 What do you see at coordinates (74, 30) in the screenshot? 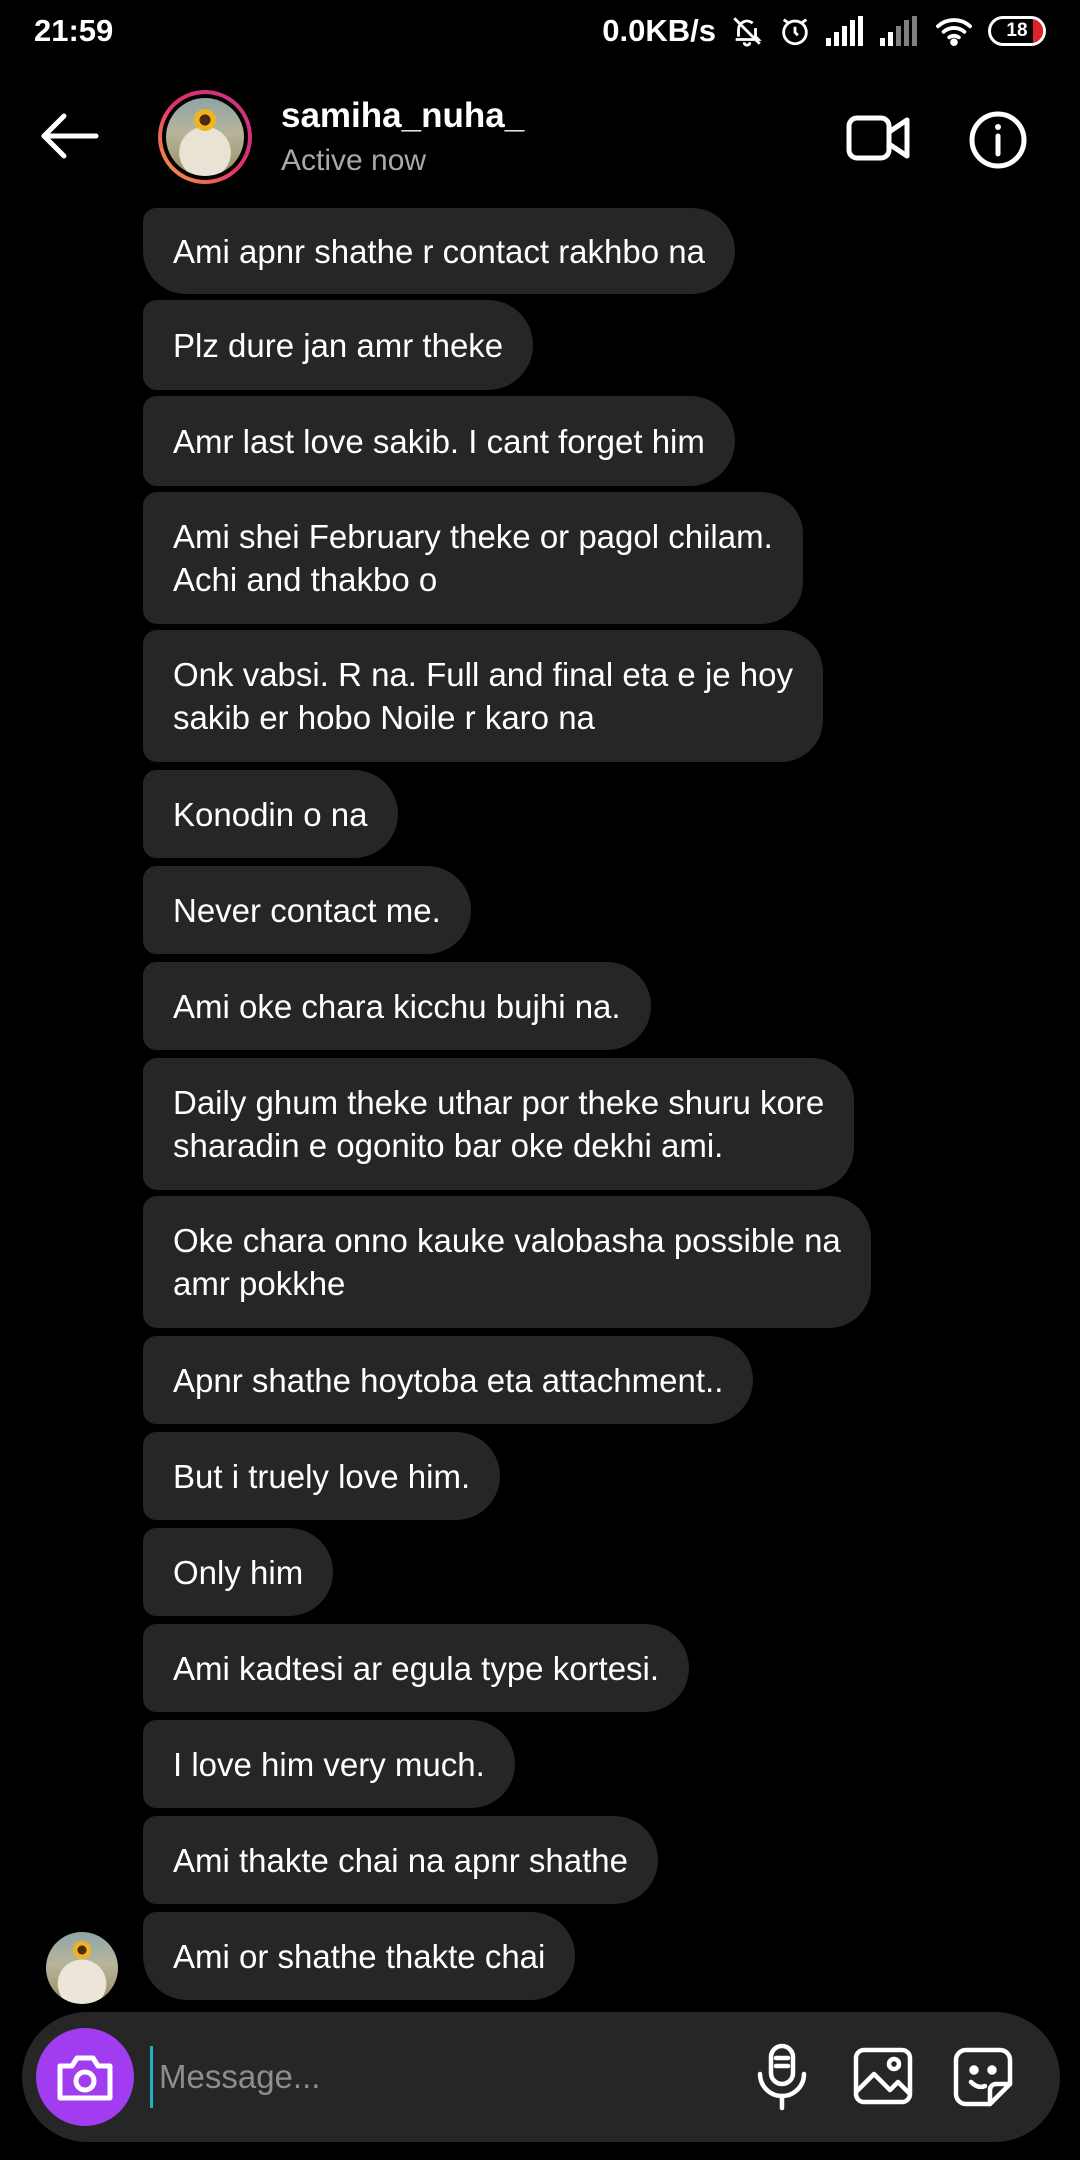
I see `status-time: 21:59` at bounding box center [74, 30].